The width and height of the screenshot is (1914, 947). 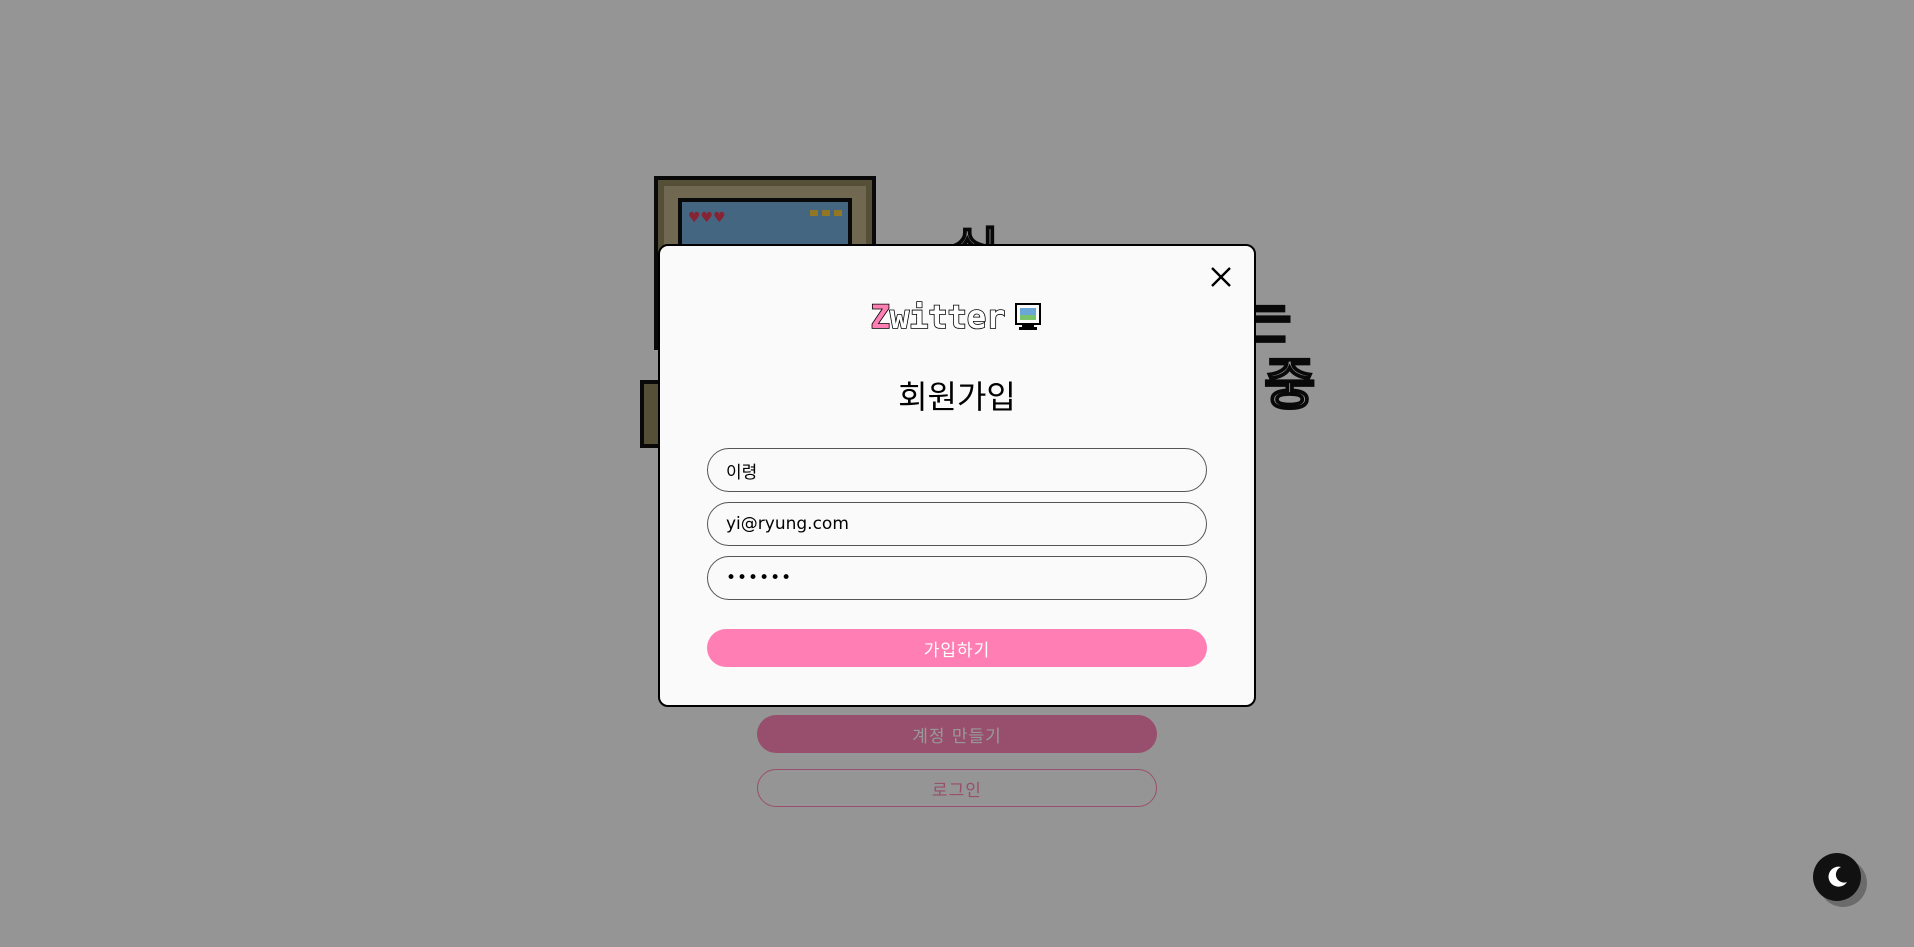 I want to click on close-button, so click(x=1221, y=277).